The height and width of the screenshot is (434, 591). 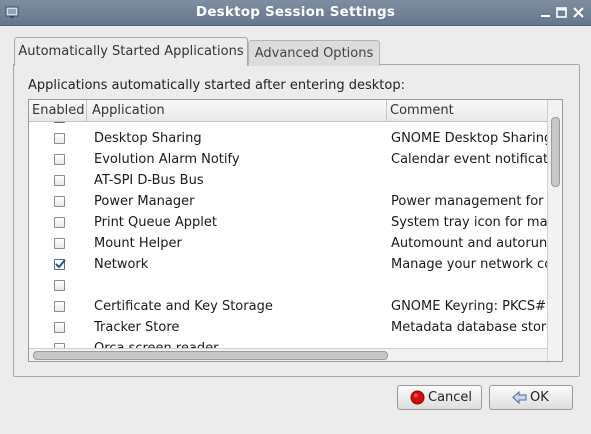 I want to click on application-name: Network, so click(x=121, y=264).